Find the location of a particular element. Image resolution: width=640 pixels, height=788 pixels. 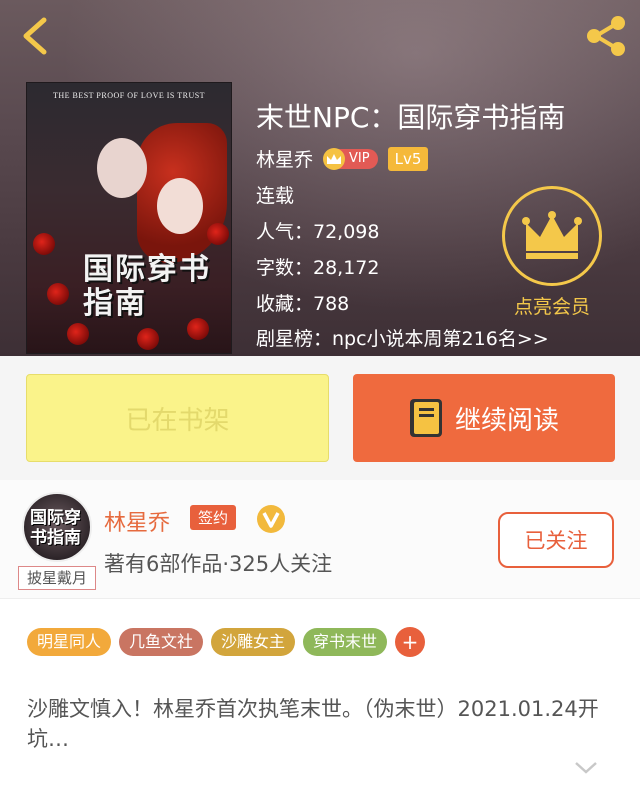

share-icon is located at coordinates (606, 36).